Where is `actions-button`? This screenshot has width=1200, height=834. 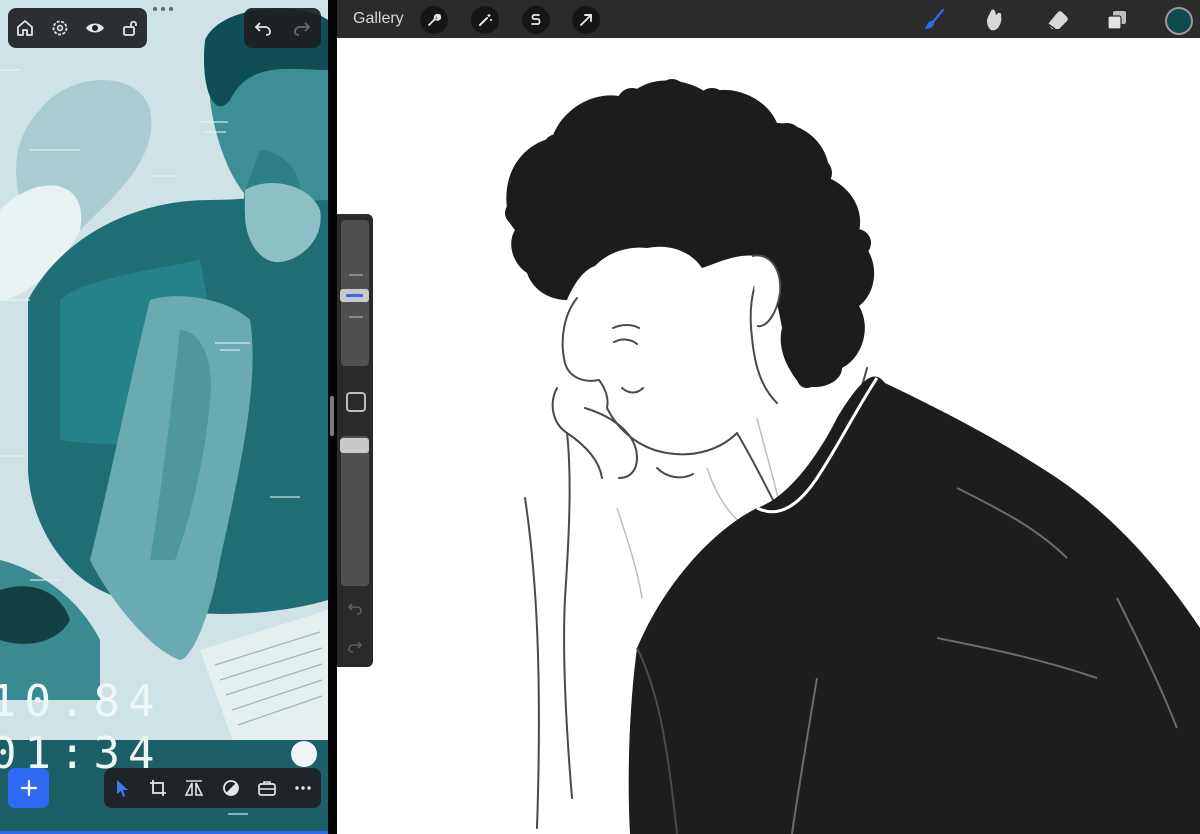 actions-button is located at coordinates (434, 20).